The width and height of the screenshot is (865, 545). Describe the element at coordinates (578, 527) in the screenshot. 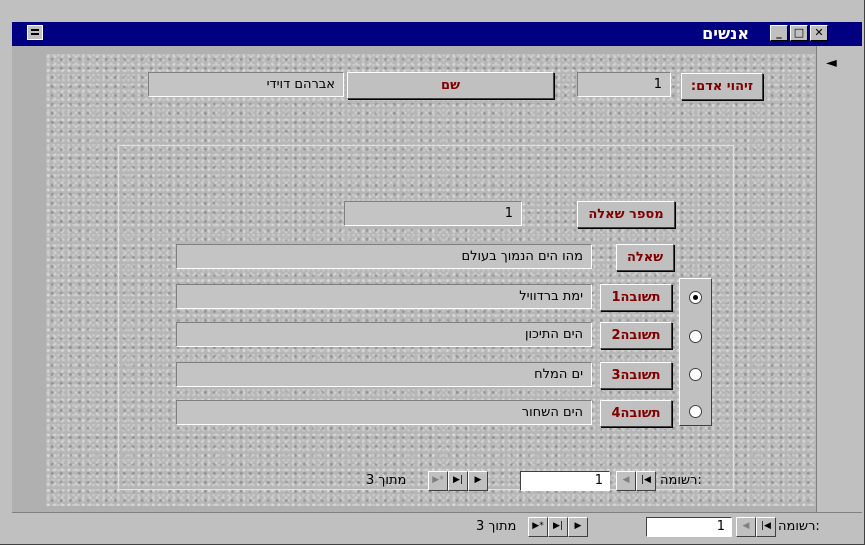

I see `main-next-record-button: ▶` at that location.